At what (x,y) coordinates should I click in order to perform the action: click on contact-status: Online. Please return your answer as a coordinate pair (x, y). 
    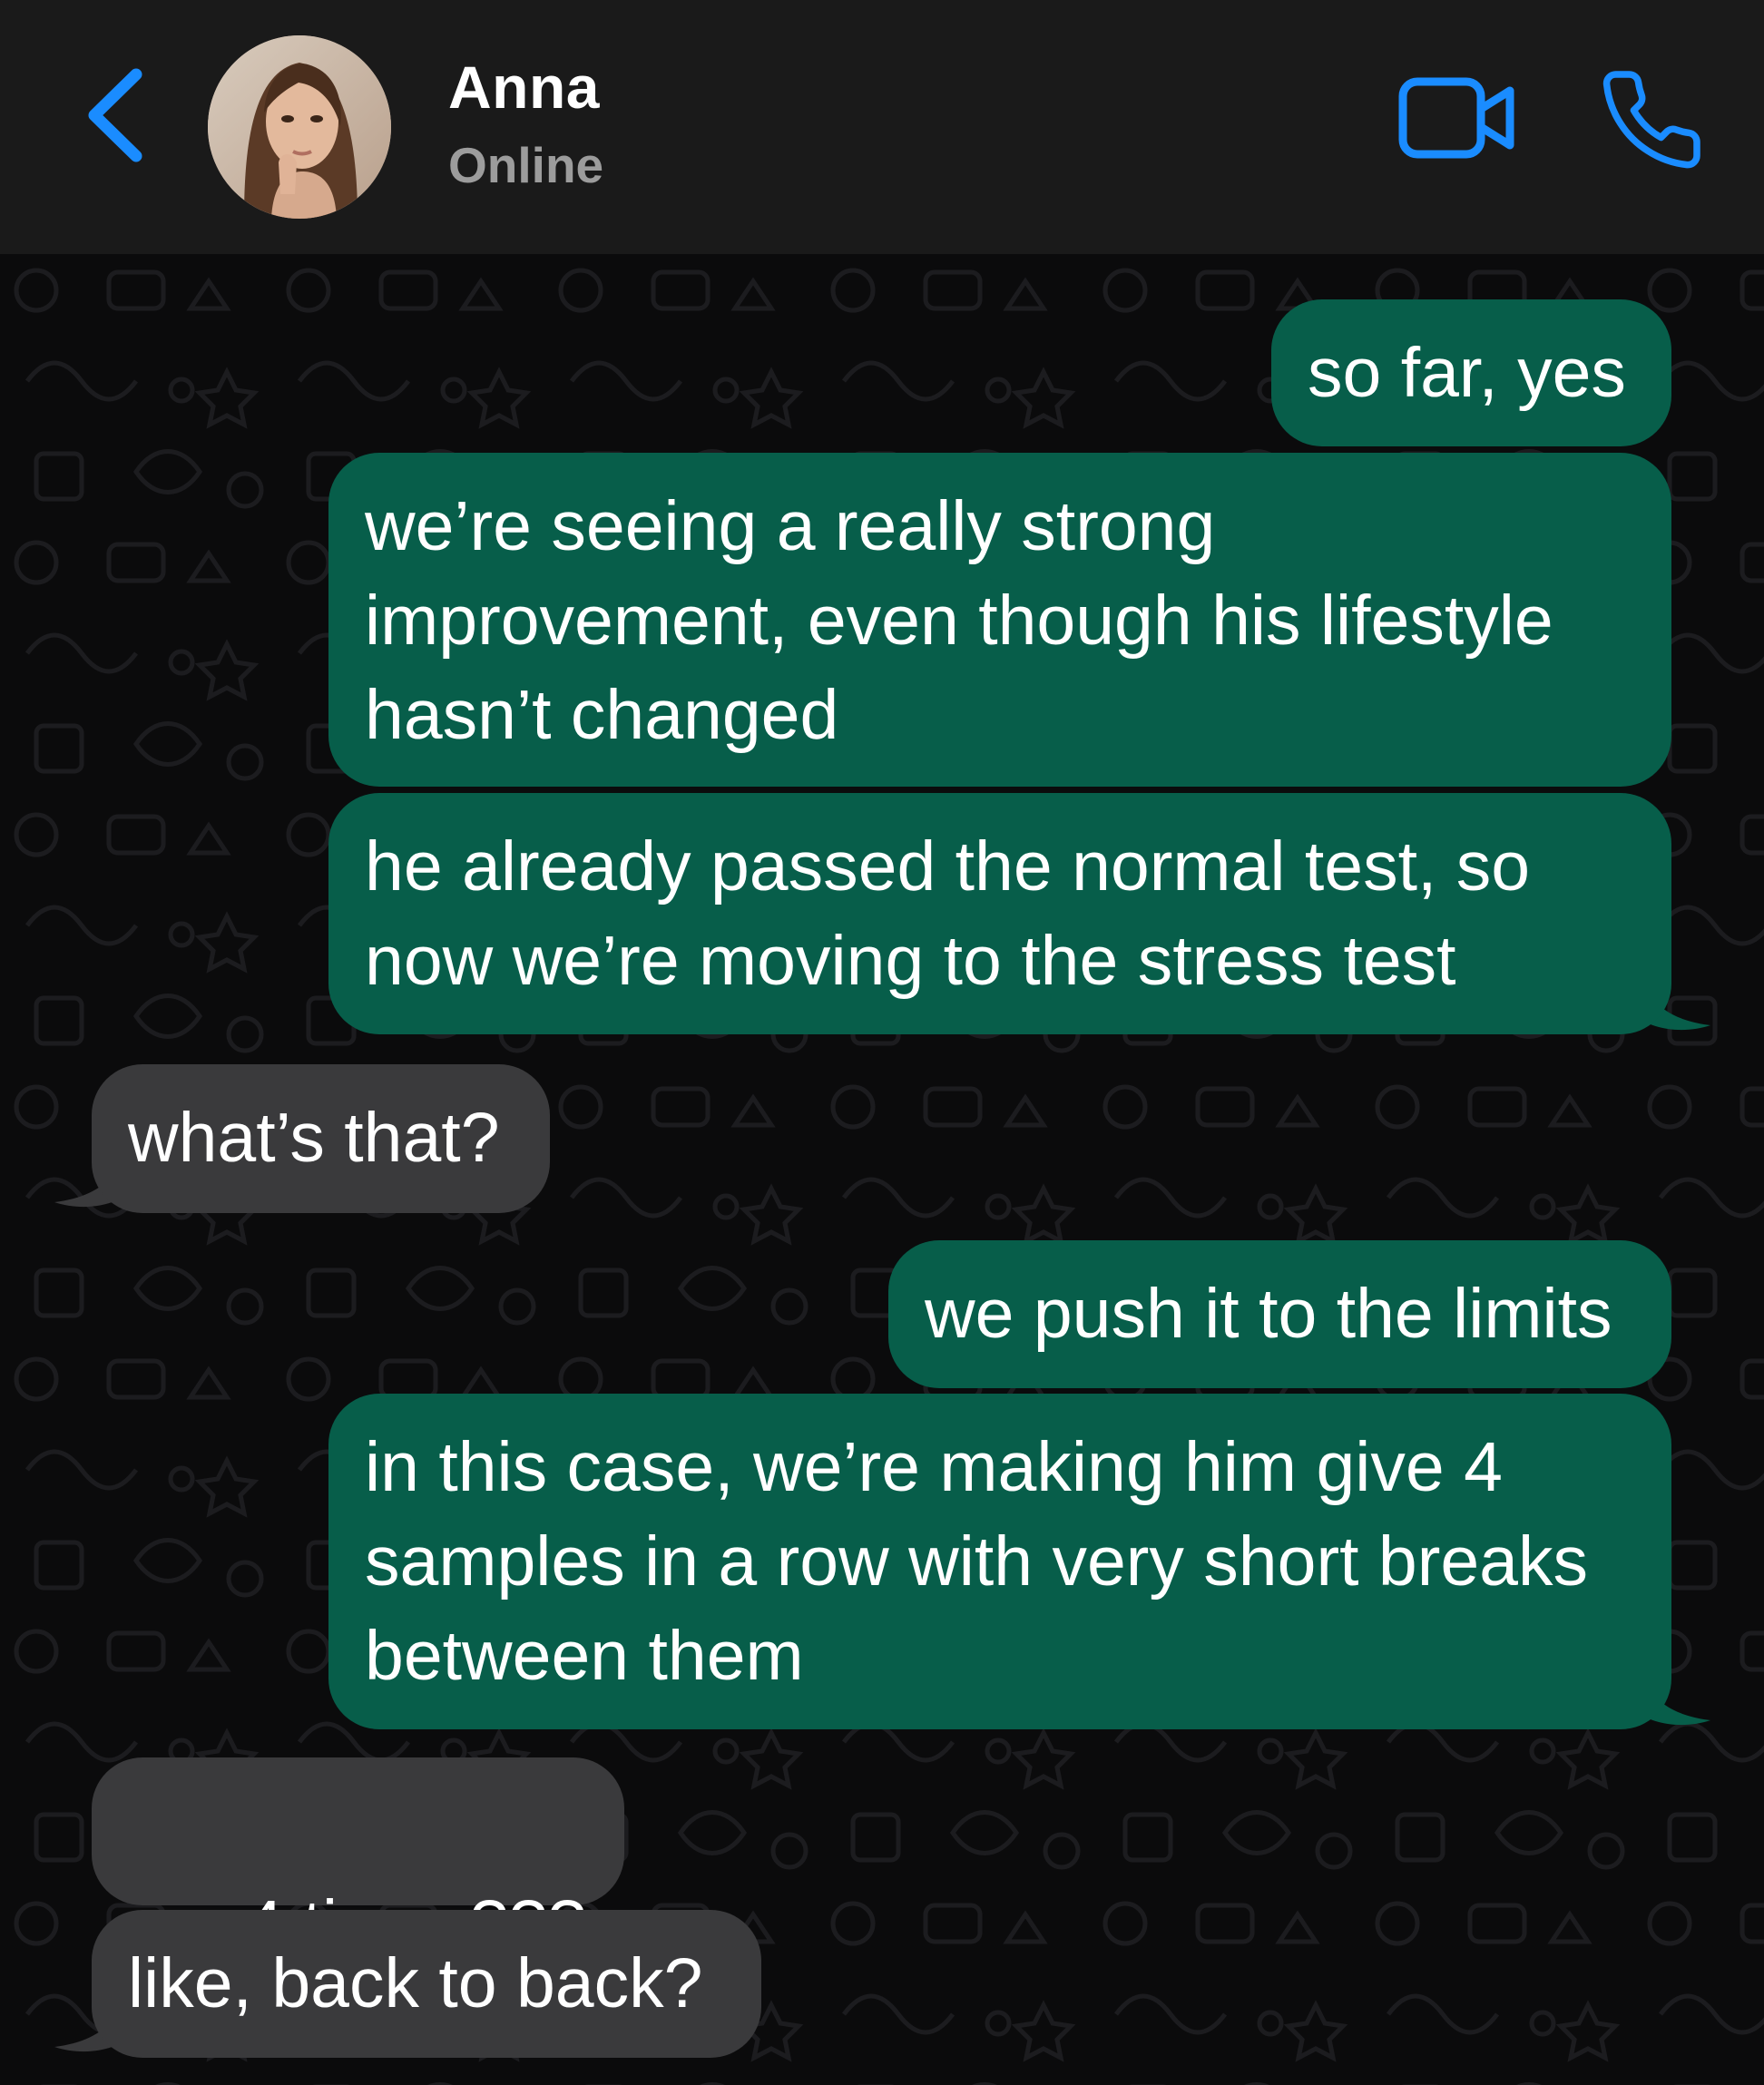
    Looking at the image, I should click on (526, 165).